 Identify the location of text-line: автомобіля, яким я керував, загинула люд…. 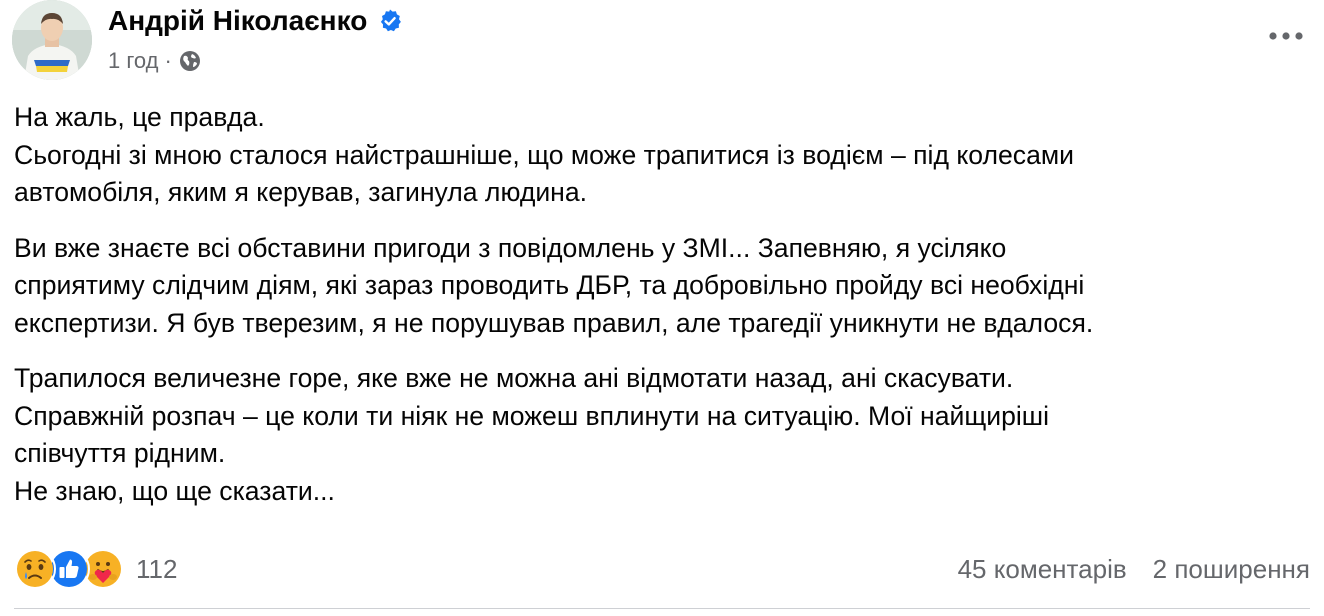
(301, 192).